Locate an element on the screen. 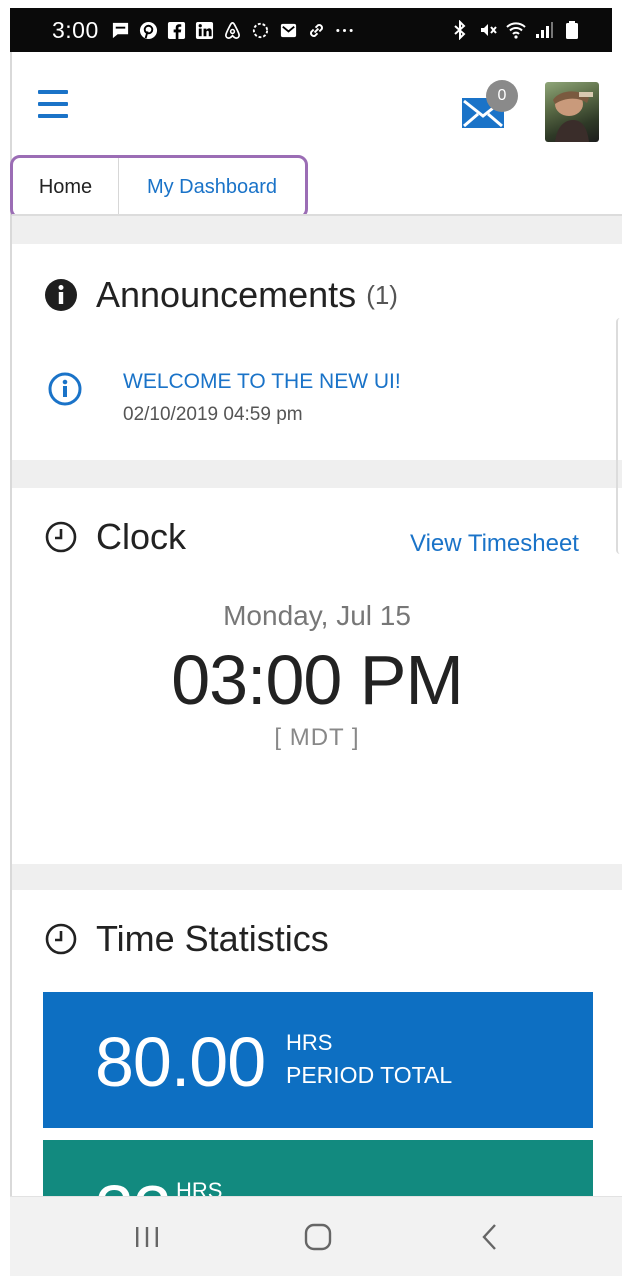 The height and width of the screenshot is (1276, 622). system-icons is located at coordinates (531, 30).